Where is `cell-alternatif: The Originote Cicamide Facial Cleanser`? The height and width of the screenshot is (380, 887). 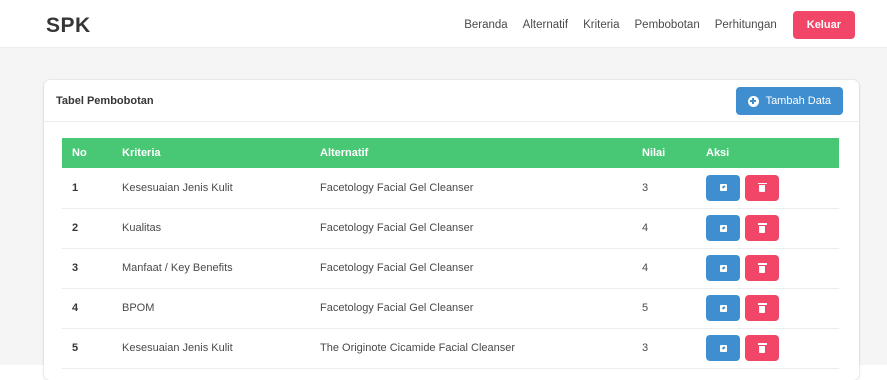
cell-alternatif: The Originote Cicamide Facial Cleanser is located at coordinates (418, 348).